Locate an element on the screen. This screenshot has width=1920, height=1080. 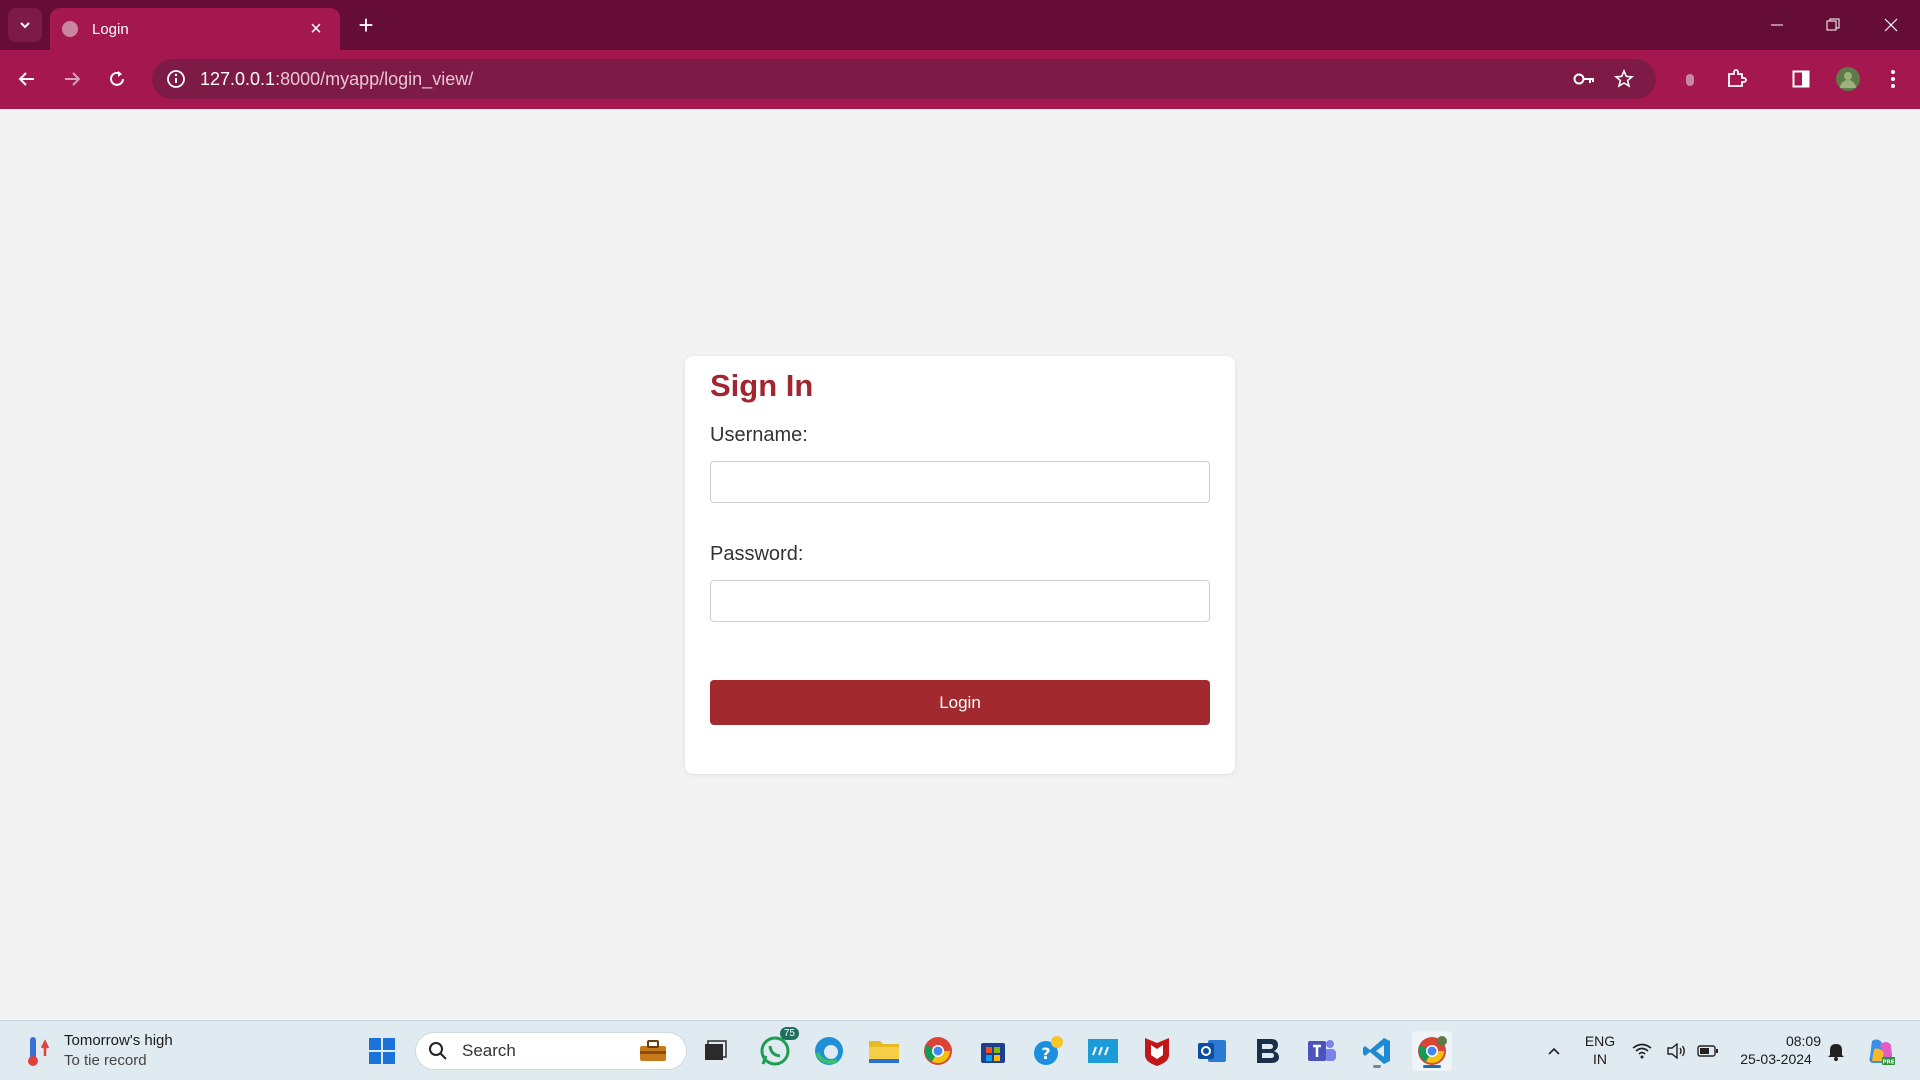
store-icon is located at coordinates (993, 1053).